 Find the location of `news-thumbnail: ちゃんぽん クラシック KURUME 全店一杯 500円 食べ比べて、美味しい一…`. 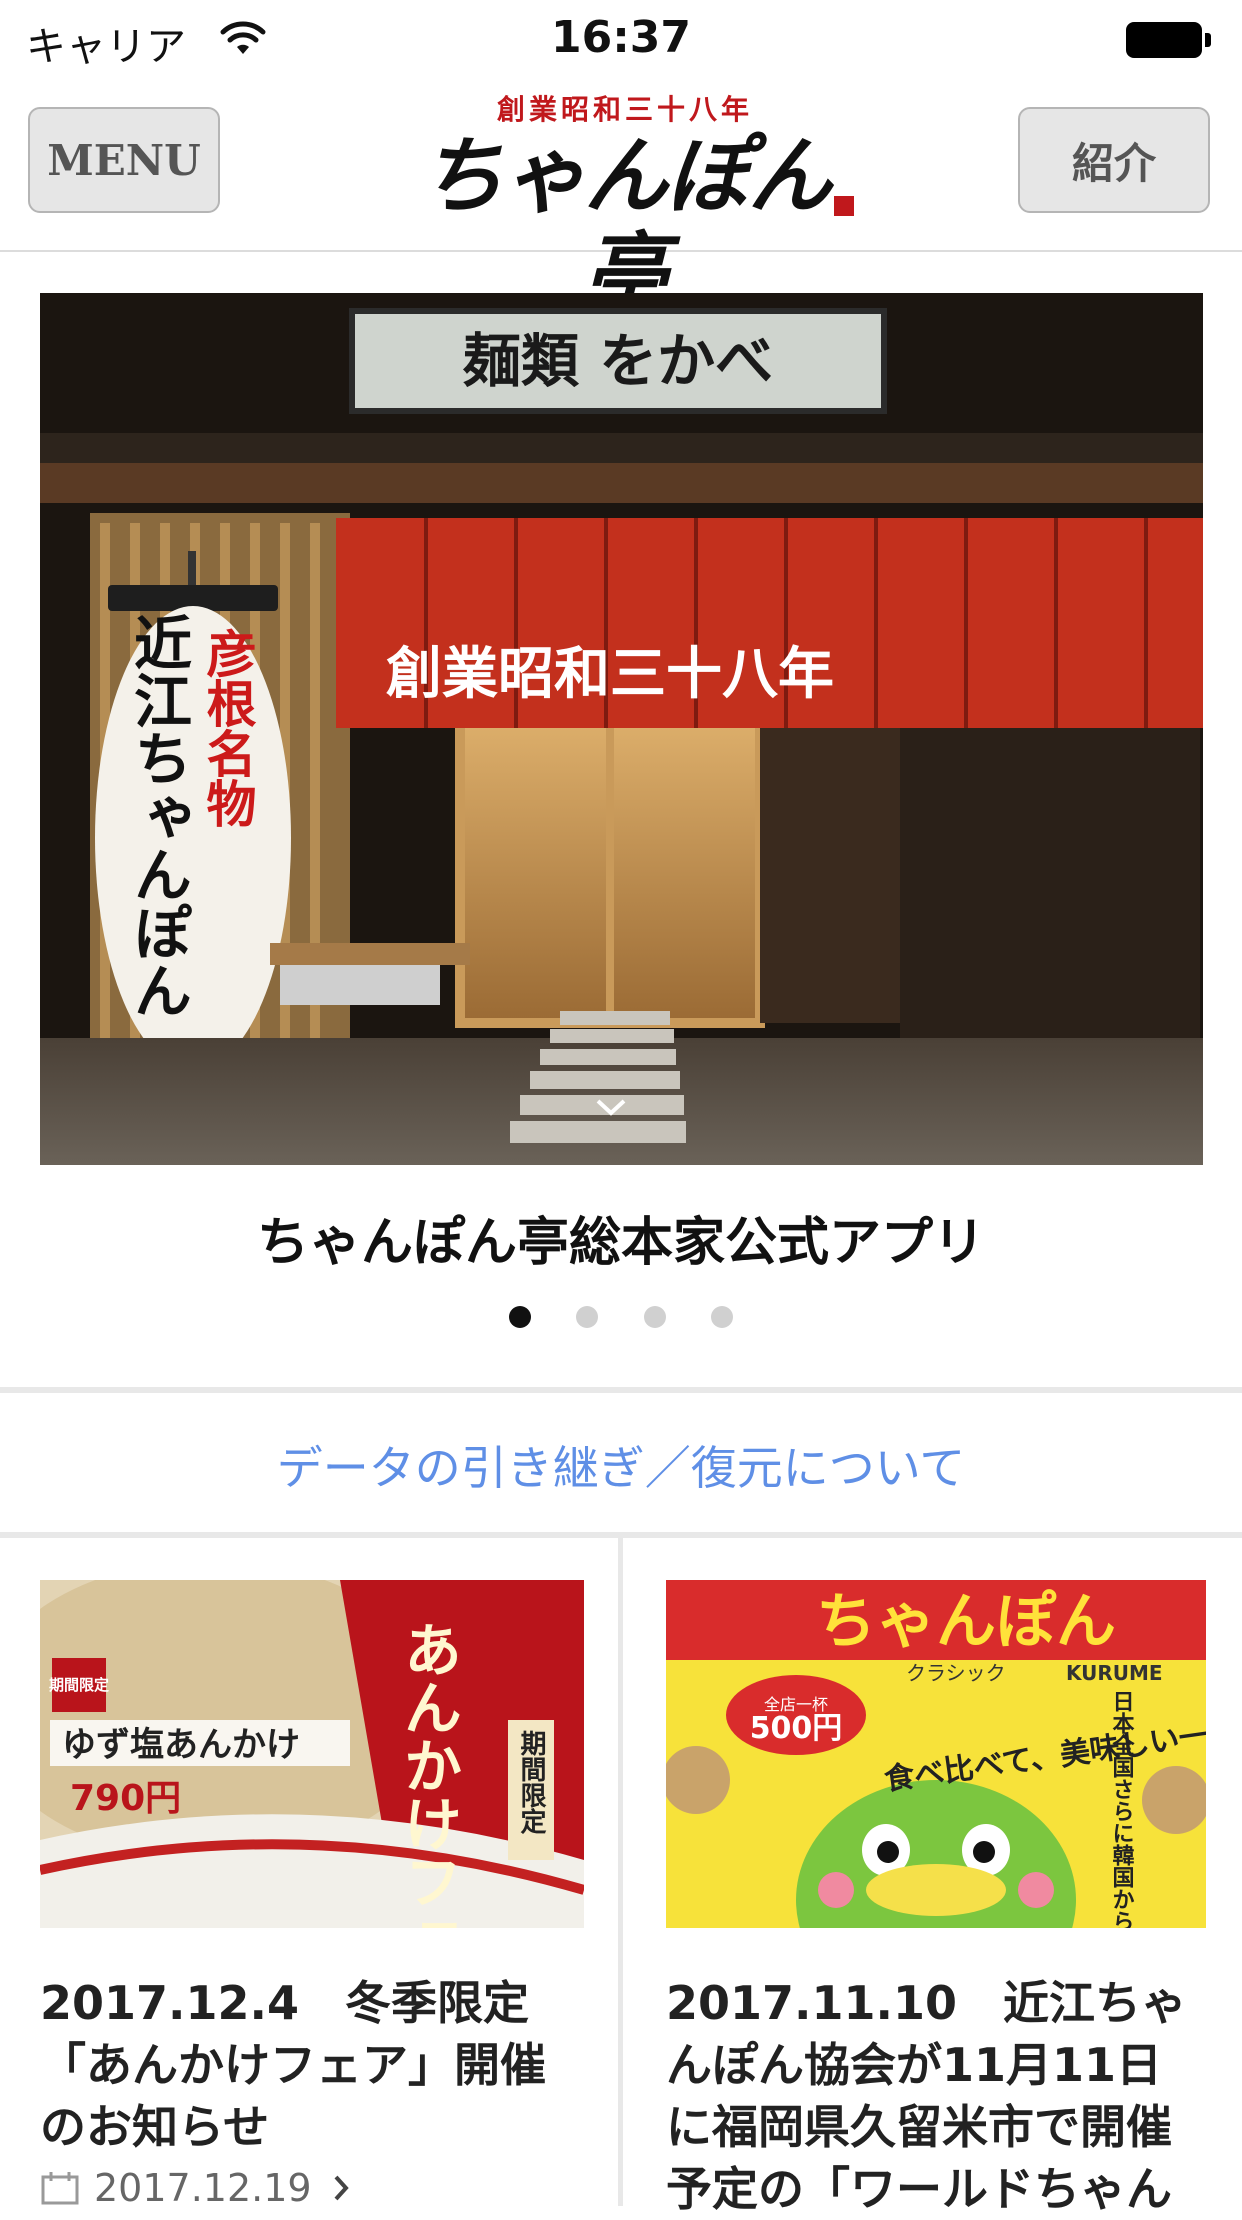

news-thumbnail: ちゃんぽん クラシック KURUME 全店一杯 500円 食べ比べて、美味しい一… is located at coordinates (936, 1754).